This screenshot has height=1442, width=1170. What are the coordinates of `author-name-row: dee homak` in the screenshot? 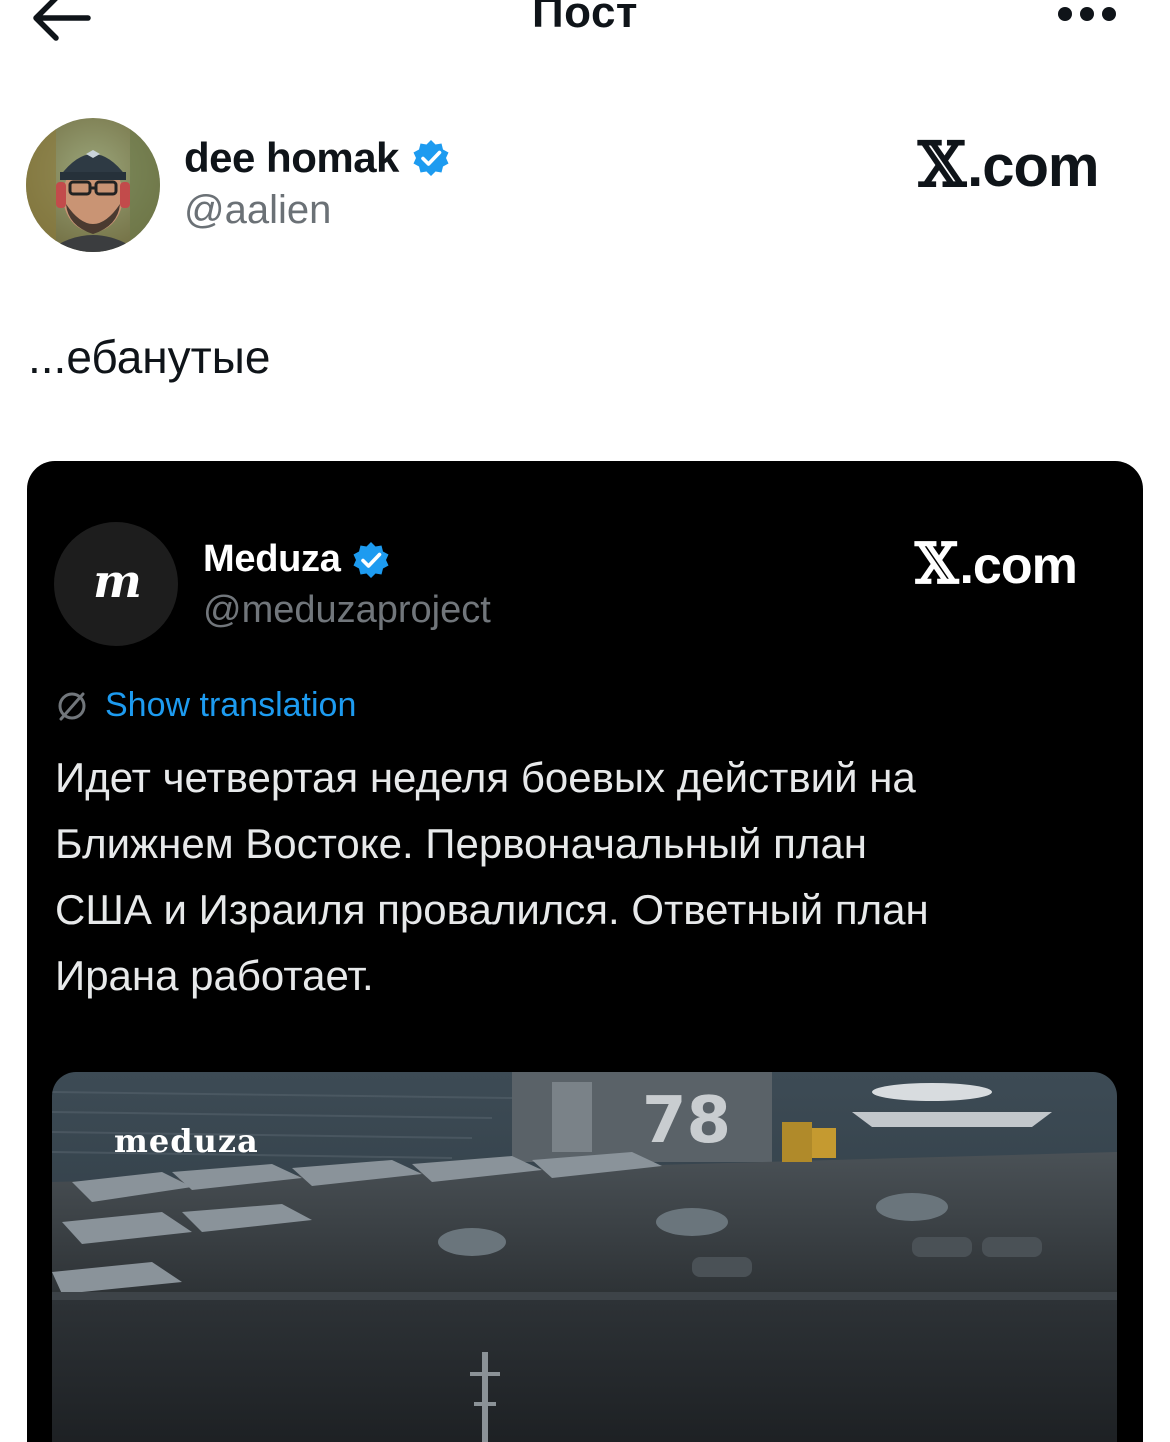 It's located at (317, 158).